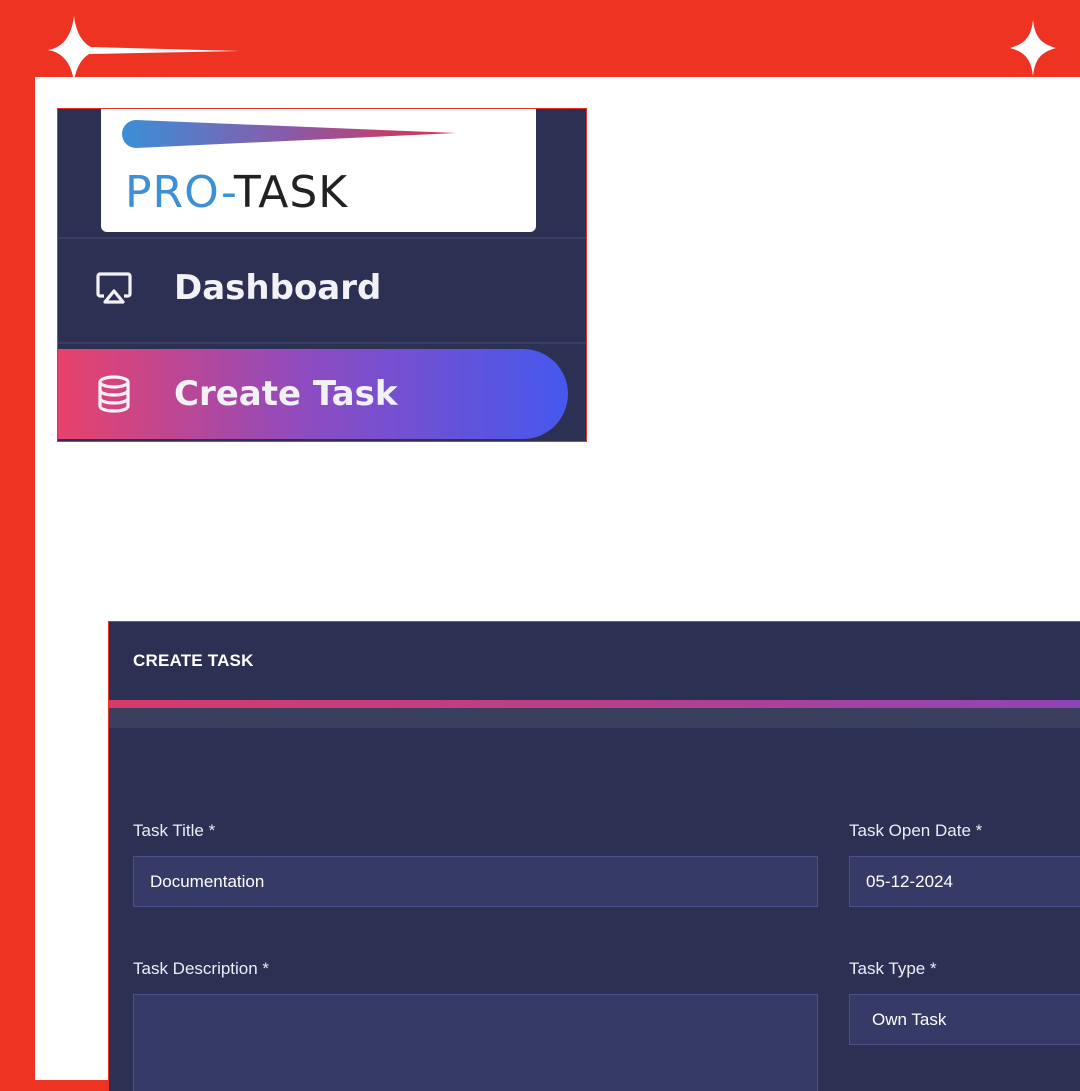 This screenshot has height=1091, width=1080. I want to click on sidebar-item-create-task: Create Task, so click(313, 394).